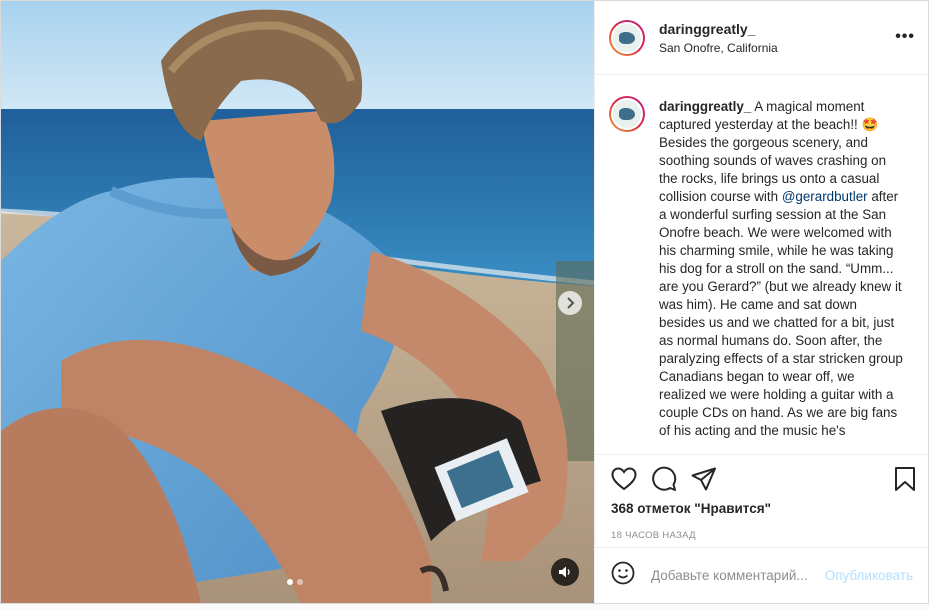 The height and width of the screenshot is (609, 929). I want to click on carousel-dot-active, so click(290, 582).